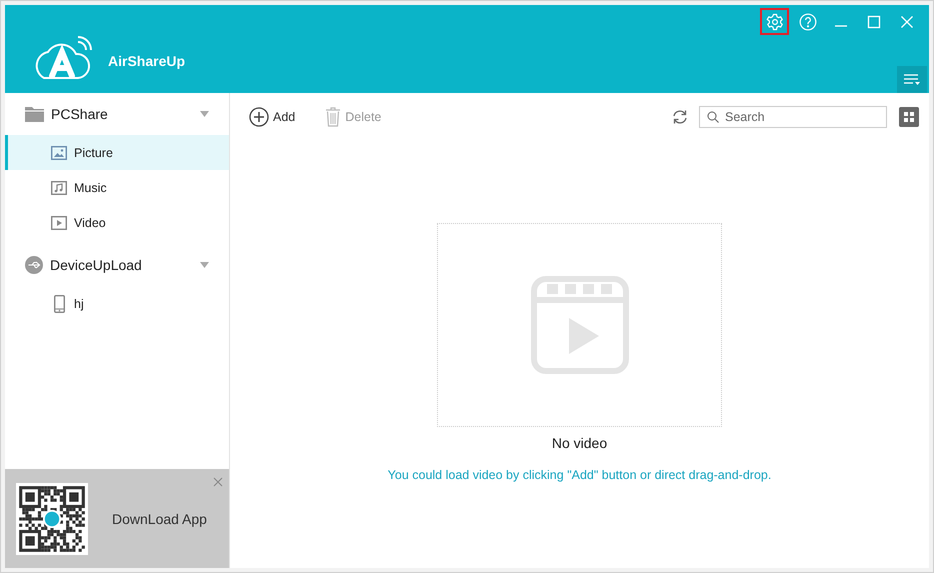 The width and height of the screenshot is (934, 573). I want to click on promo-text: DownLoad App, so click(159, 518).